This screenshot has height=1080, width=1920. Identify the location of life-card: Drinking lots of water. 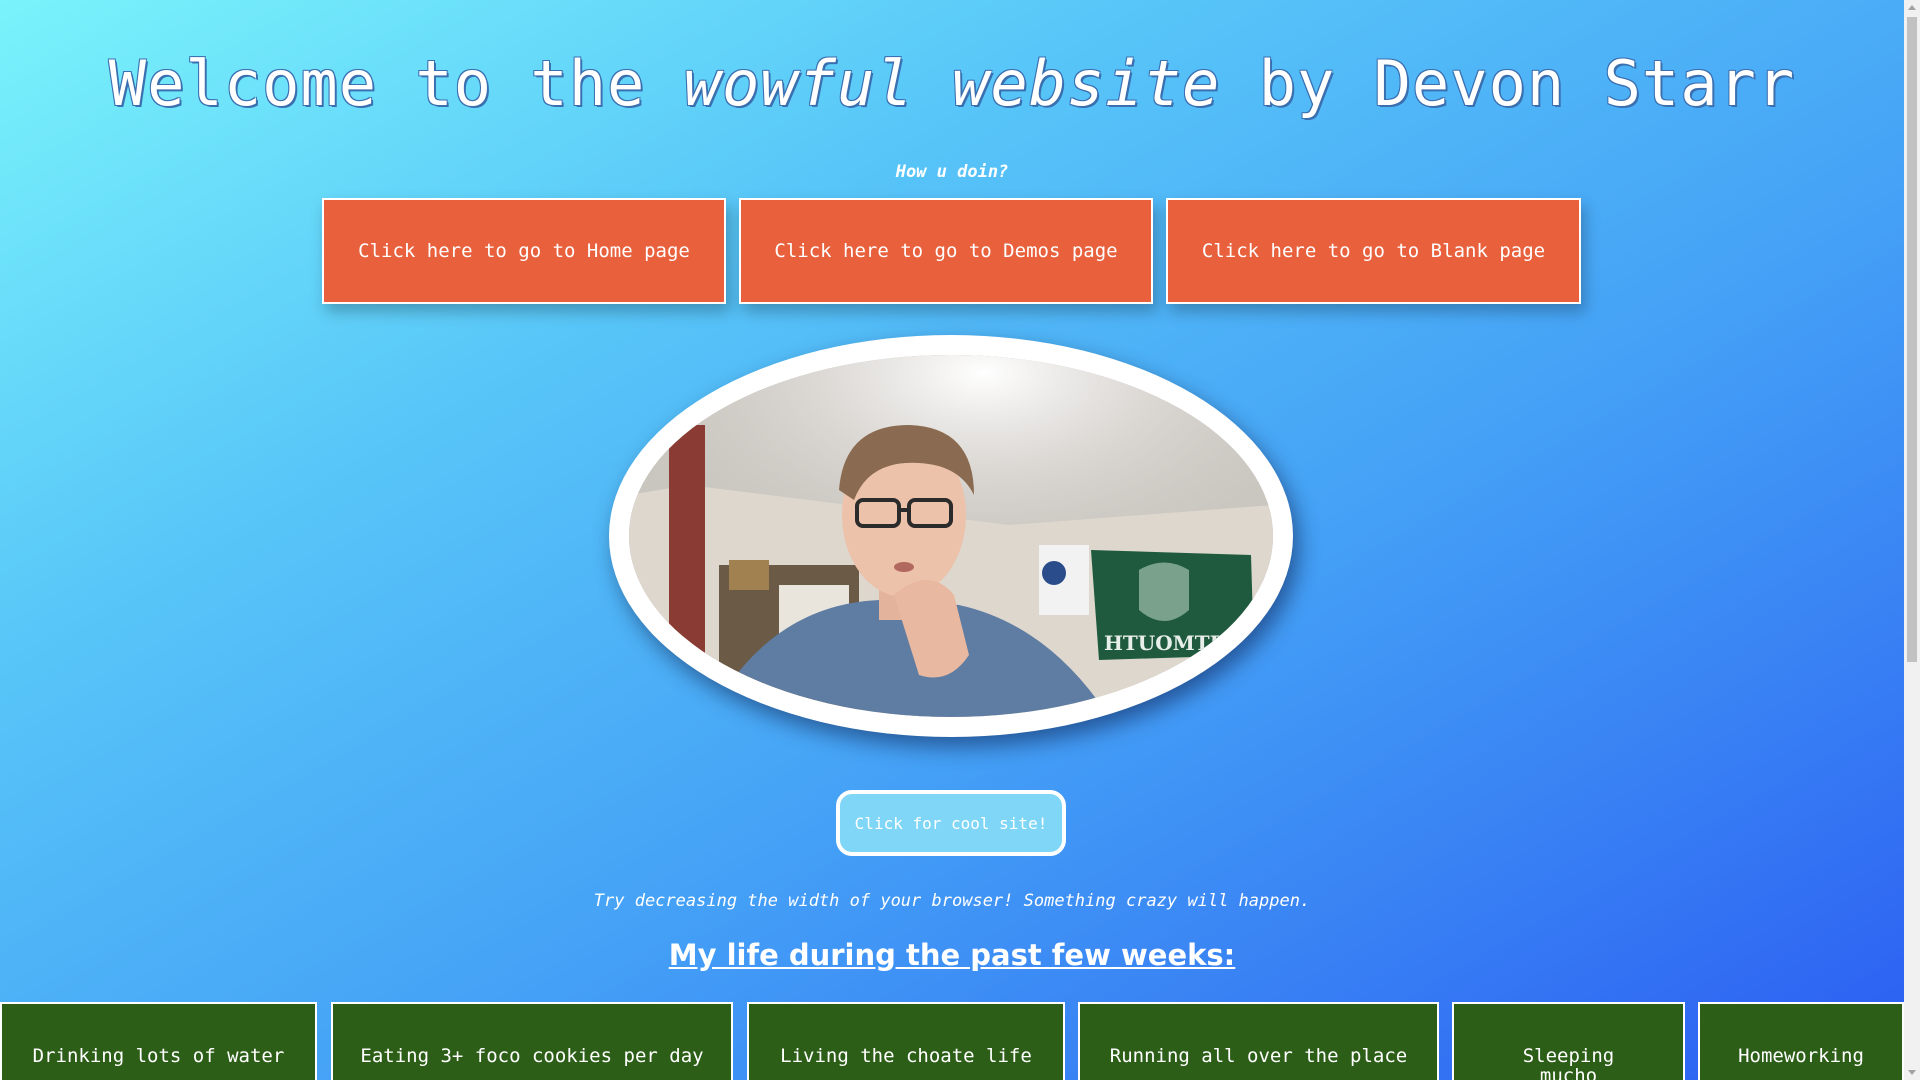
(158, 1041).